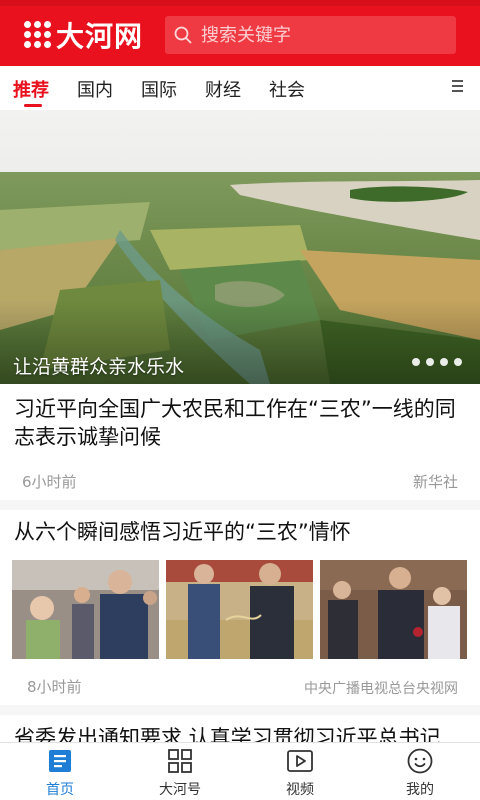 This screenshot has width=480, height=800. I want to click on carousel-indicator, so click(437, 362).